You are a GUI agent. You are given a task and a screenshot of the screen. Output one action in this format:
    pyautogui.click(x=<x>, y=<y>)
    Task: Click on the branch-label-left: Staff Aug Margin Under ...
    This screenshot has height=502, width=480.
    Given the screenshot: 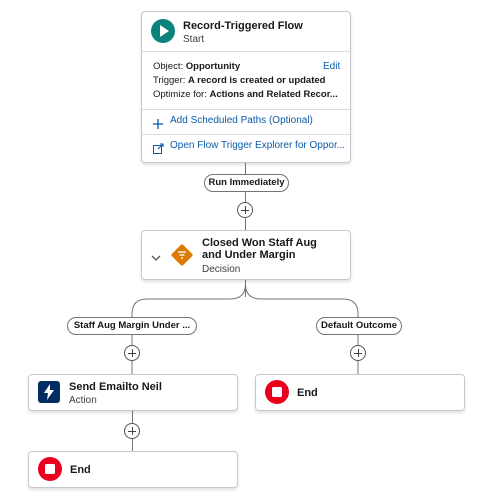 What is the action you would take?
    pyautogui.click(x=132, y=326)
    